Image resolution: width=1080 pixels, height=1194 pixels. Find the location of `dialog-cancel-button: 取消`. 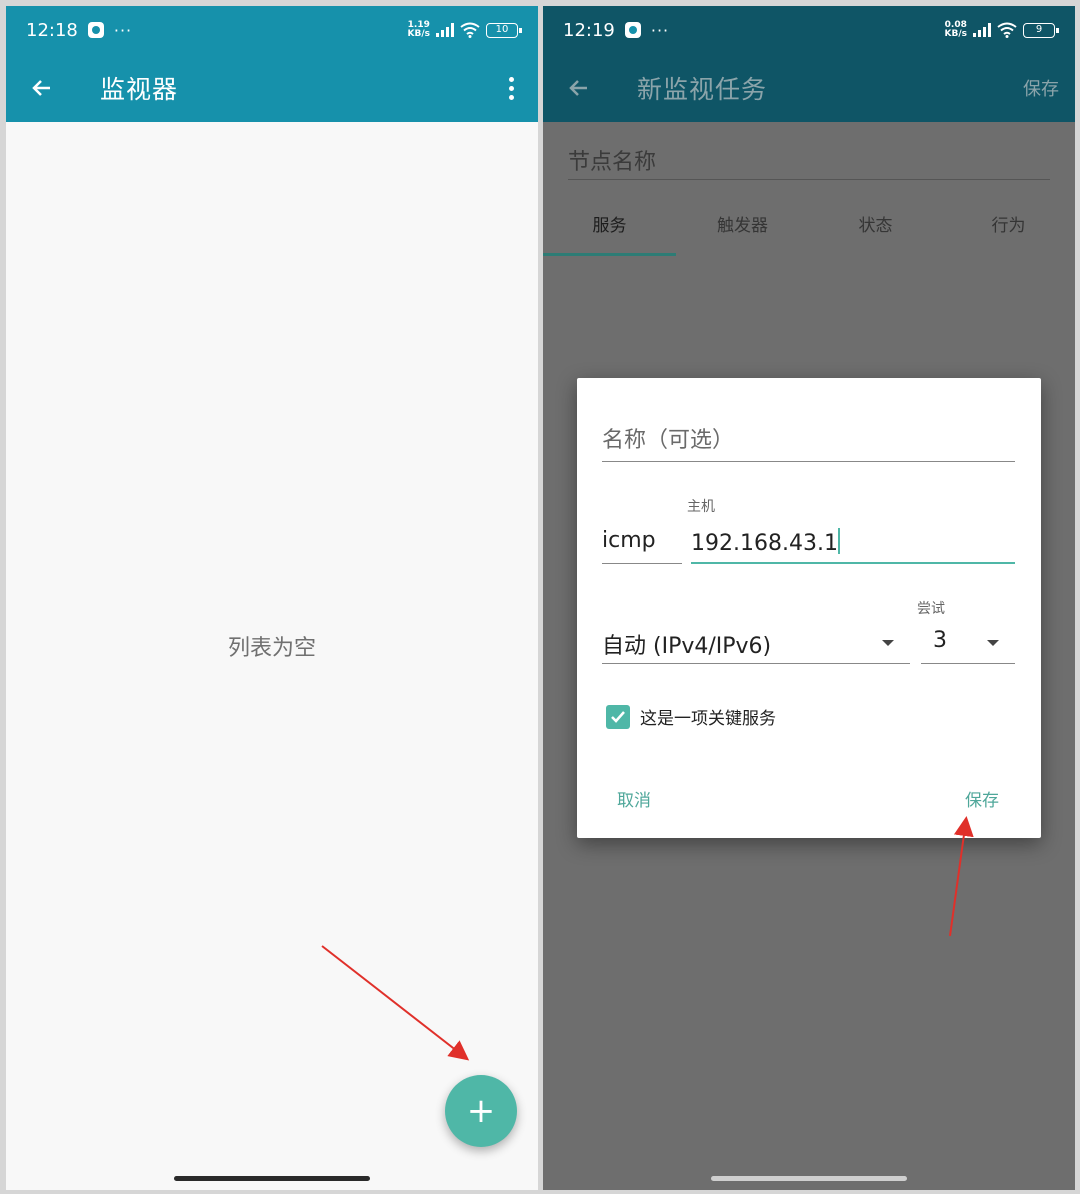

dialog-cancel-button: 取消 is located at coordinates (634, 798).